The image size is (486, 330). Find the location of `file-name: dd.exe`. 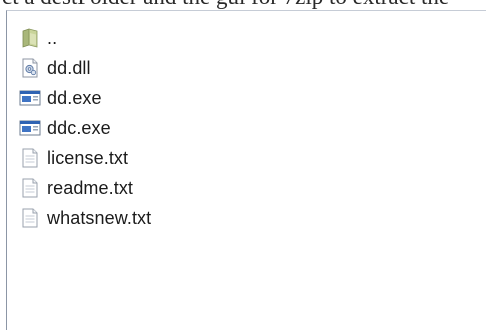

file-name: dd.exe is located at coordinates (74, 97).